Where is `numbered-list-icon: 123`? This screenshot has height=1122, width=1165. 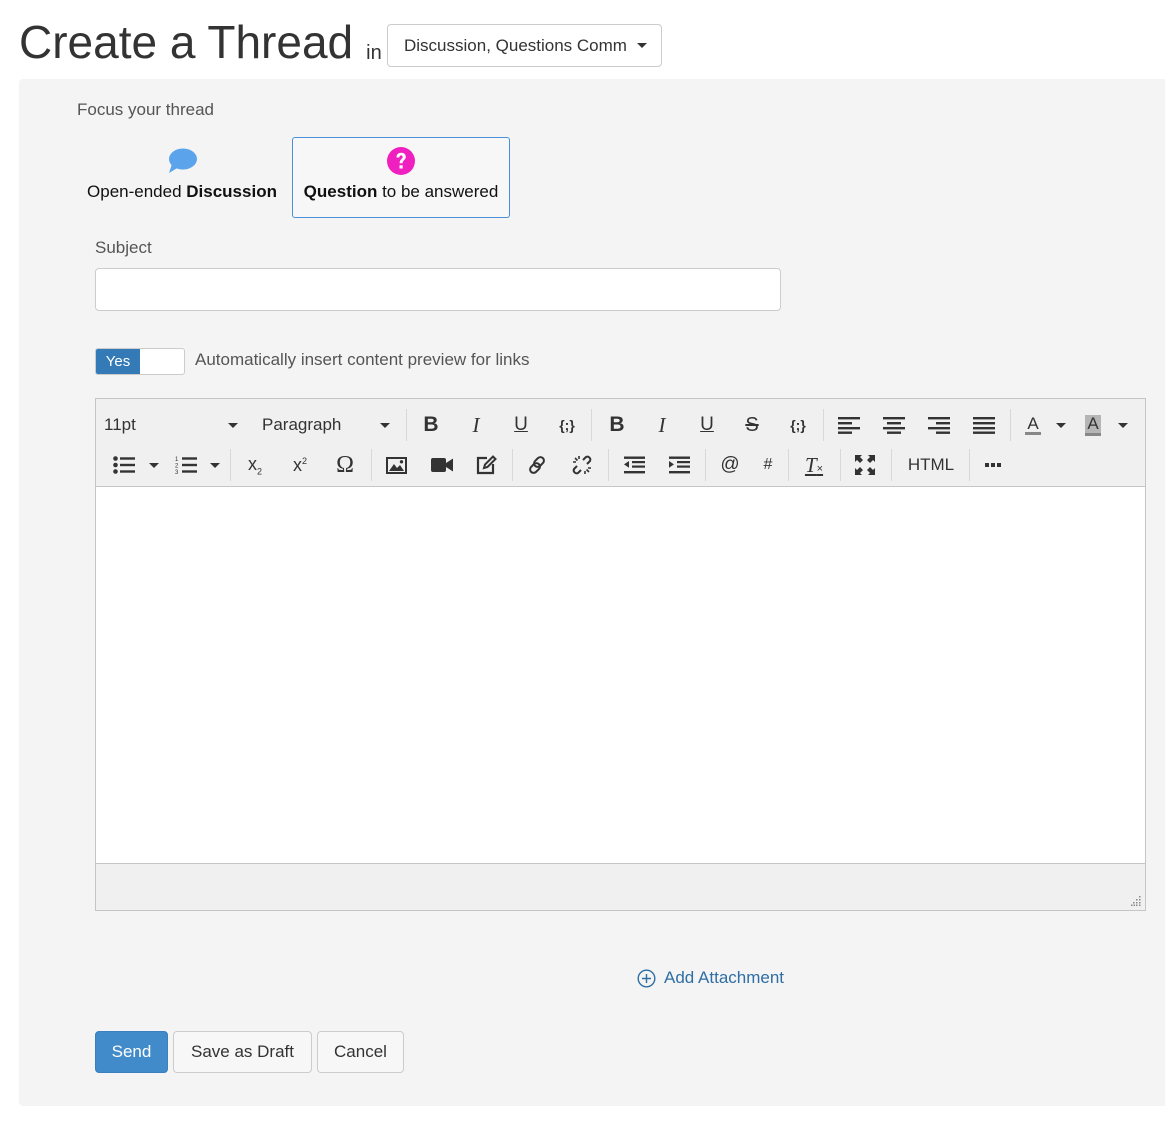
numbered-list-icon: 123 is located at coordinates (186, 466).